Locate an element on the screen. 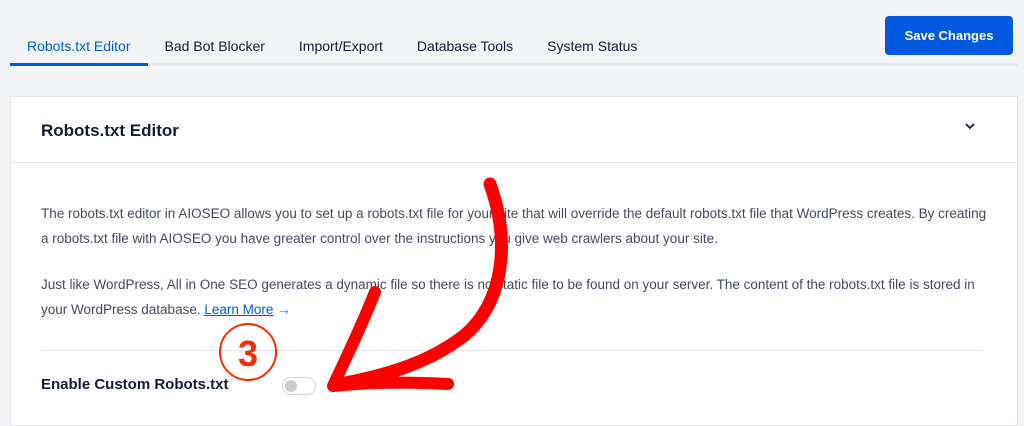 The width and height of the screenshot is (1024, 426). tab-database-tools: Database Tools is located at coordinates (465, 45).